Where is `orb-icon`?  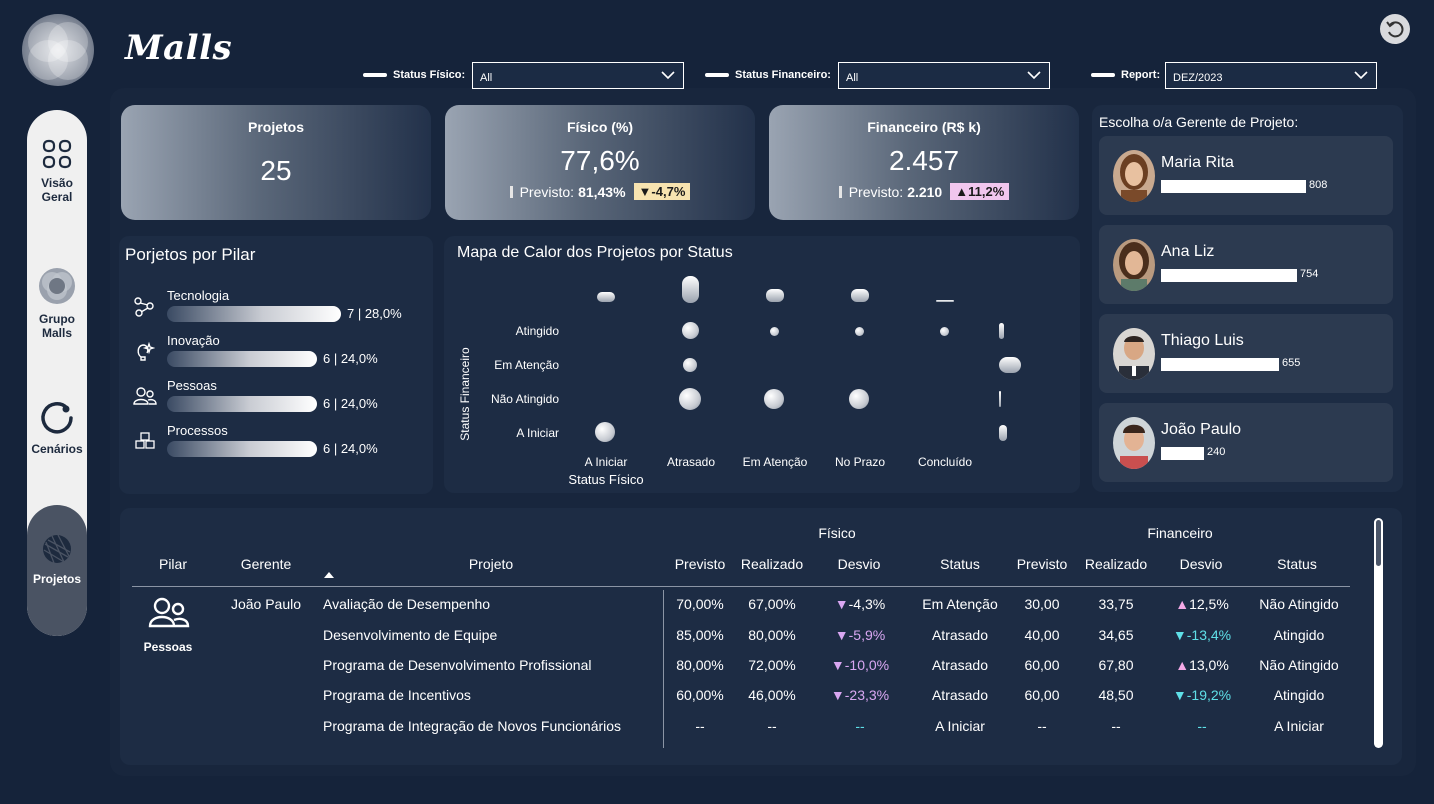
orb-icon is located at coordinates (57, 286).